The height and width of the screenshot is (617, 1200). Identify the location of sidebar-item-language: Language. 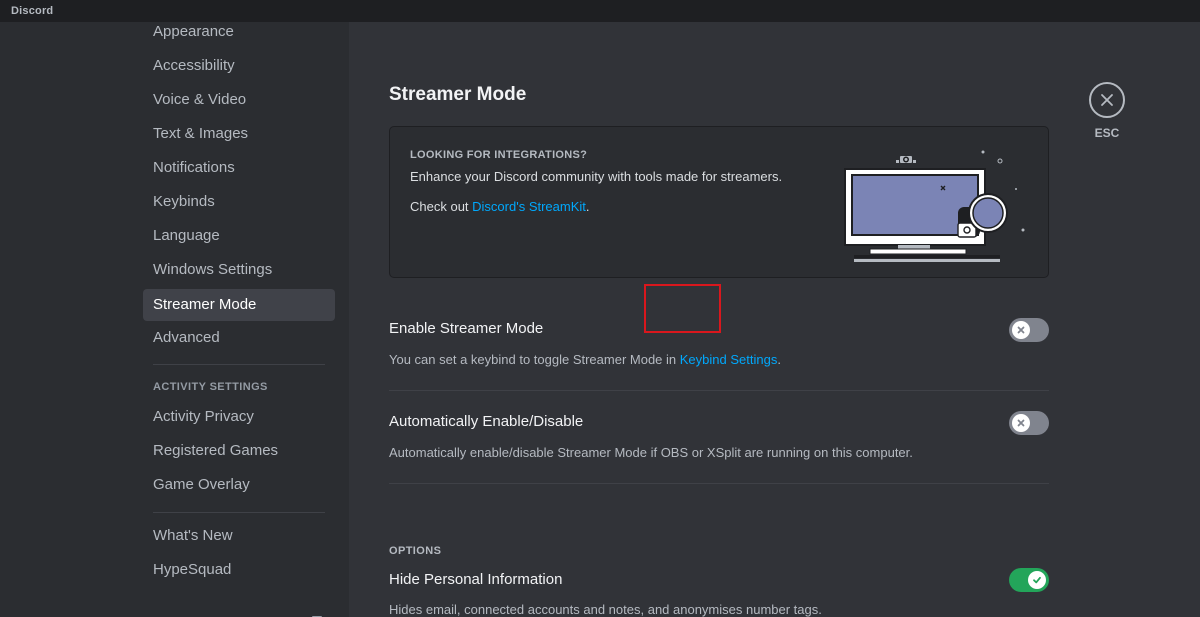
(239, 236).